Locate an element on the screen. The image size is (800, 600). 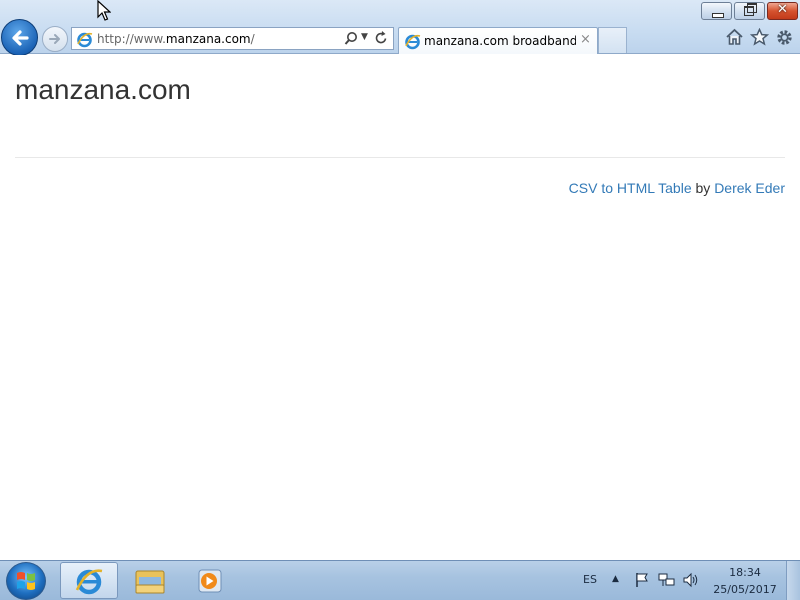
language-indicator: ES is located at coordinates (590, 579).